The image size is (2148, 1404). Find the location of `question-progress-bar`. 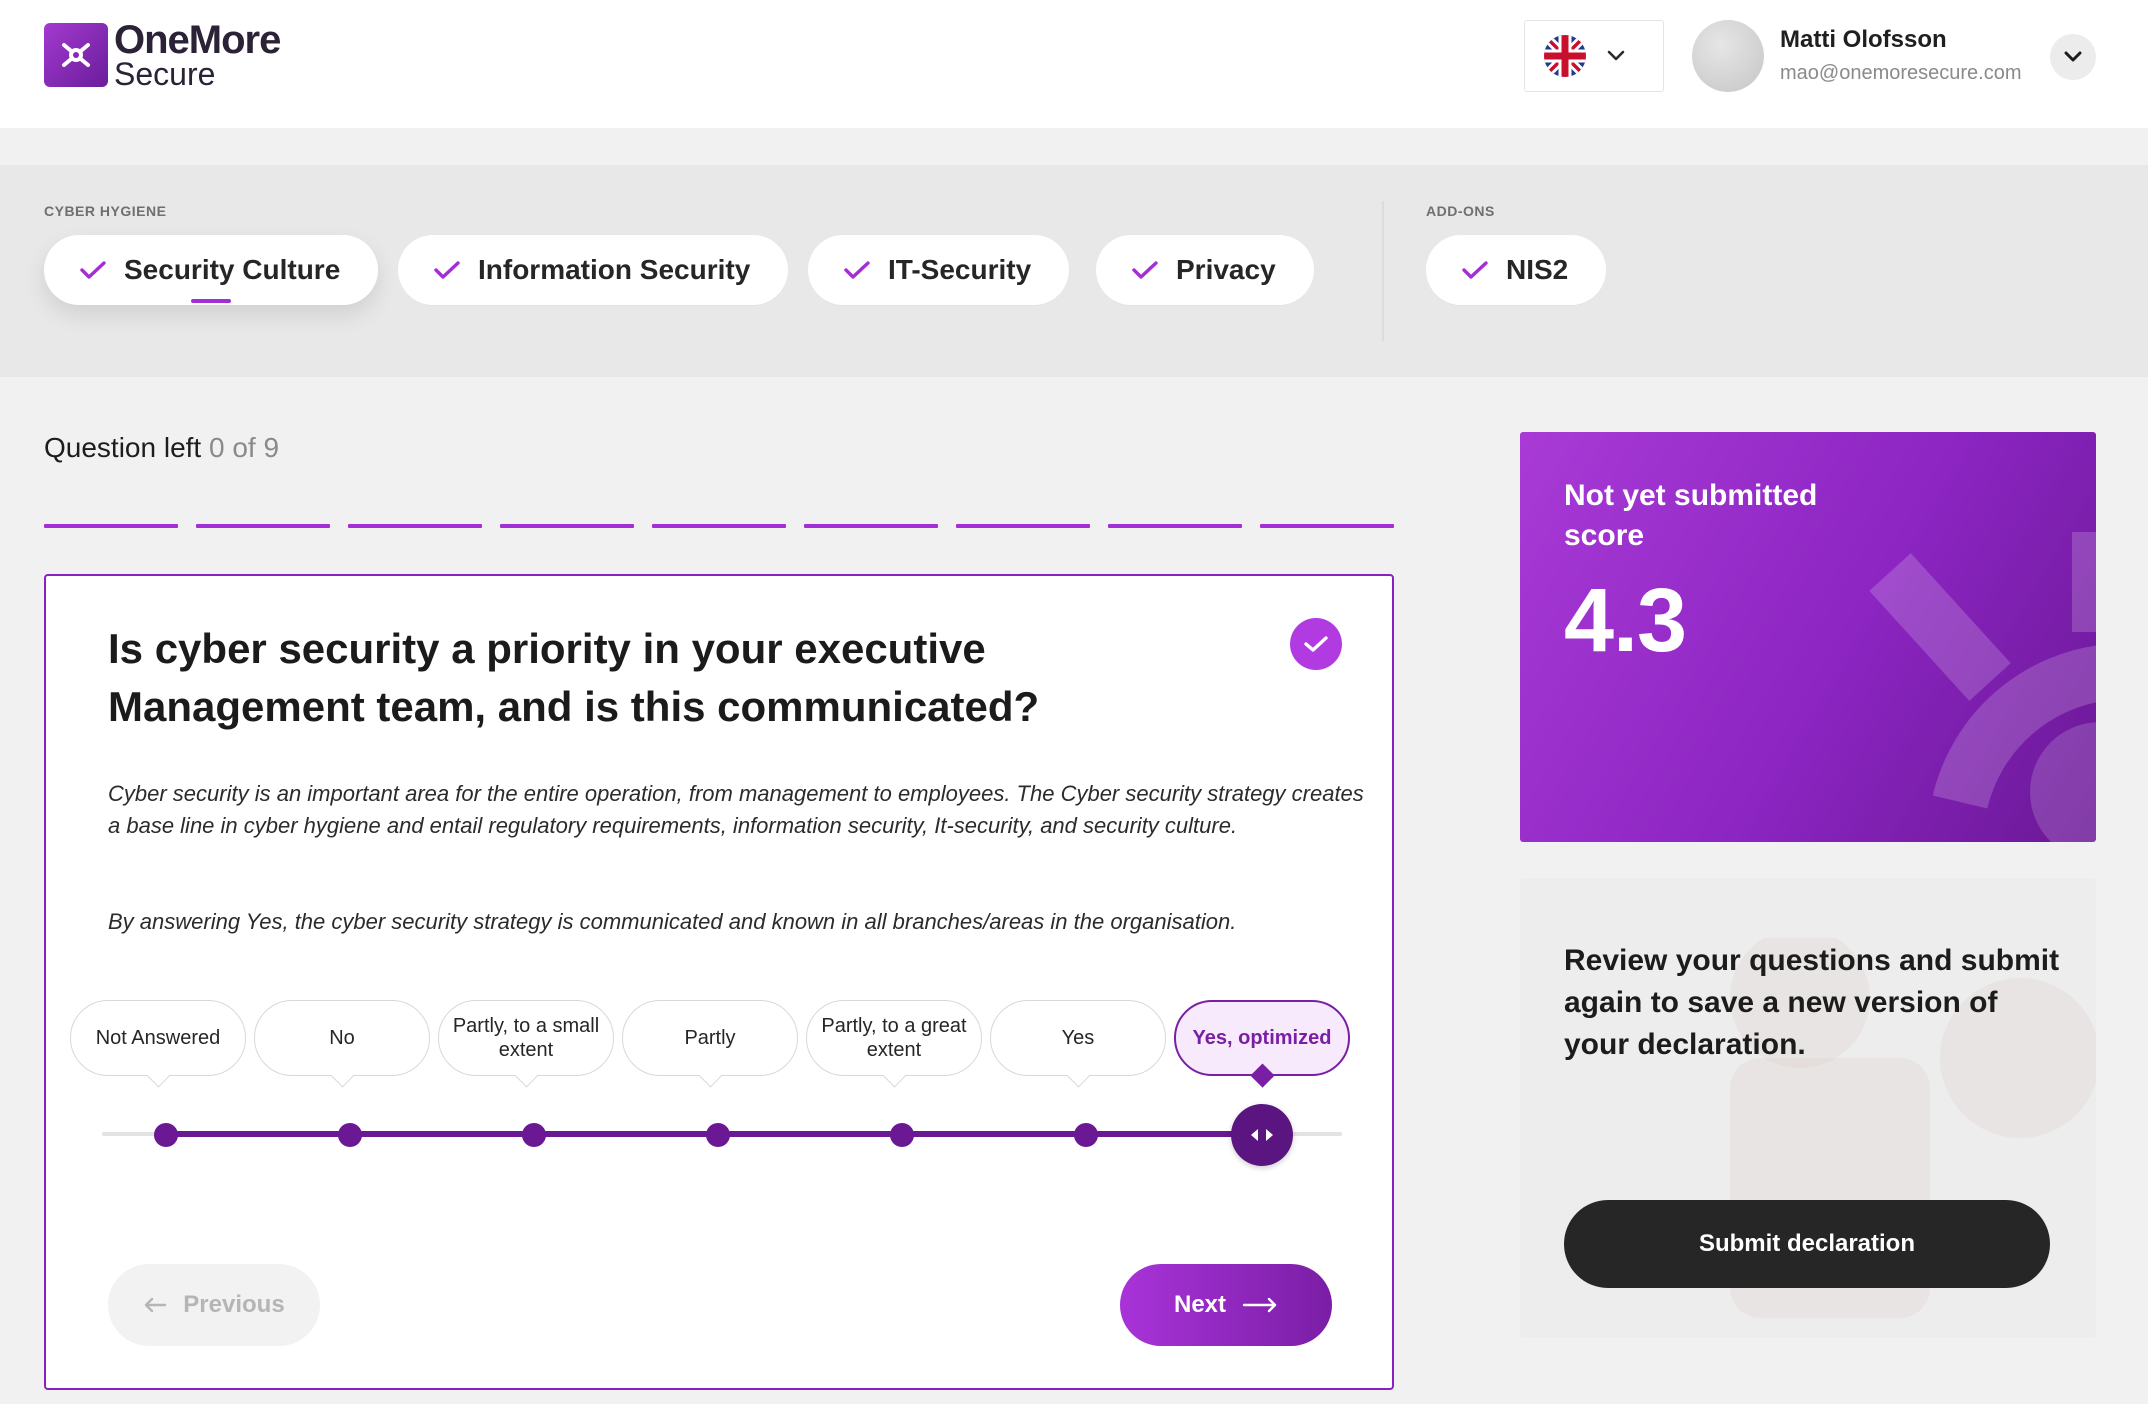

question-progress-bar is located at coordinates (719, 526).